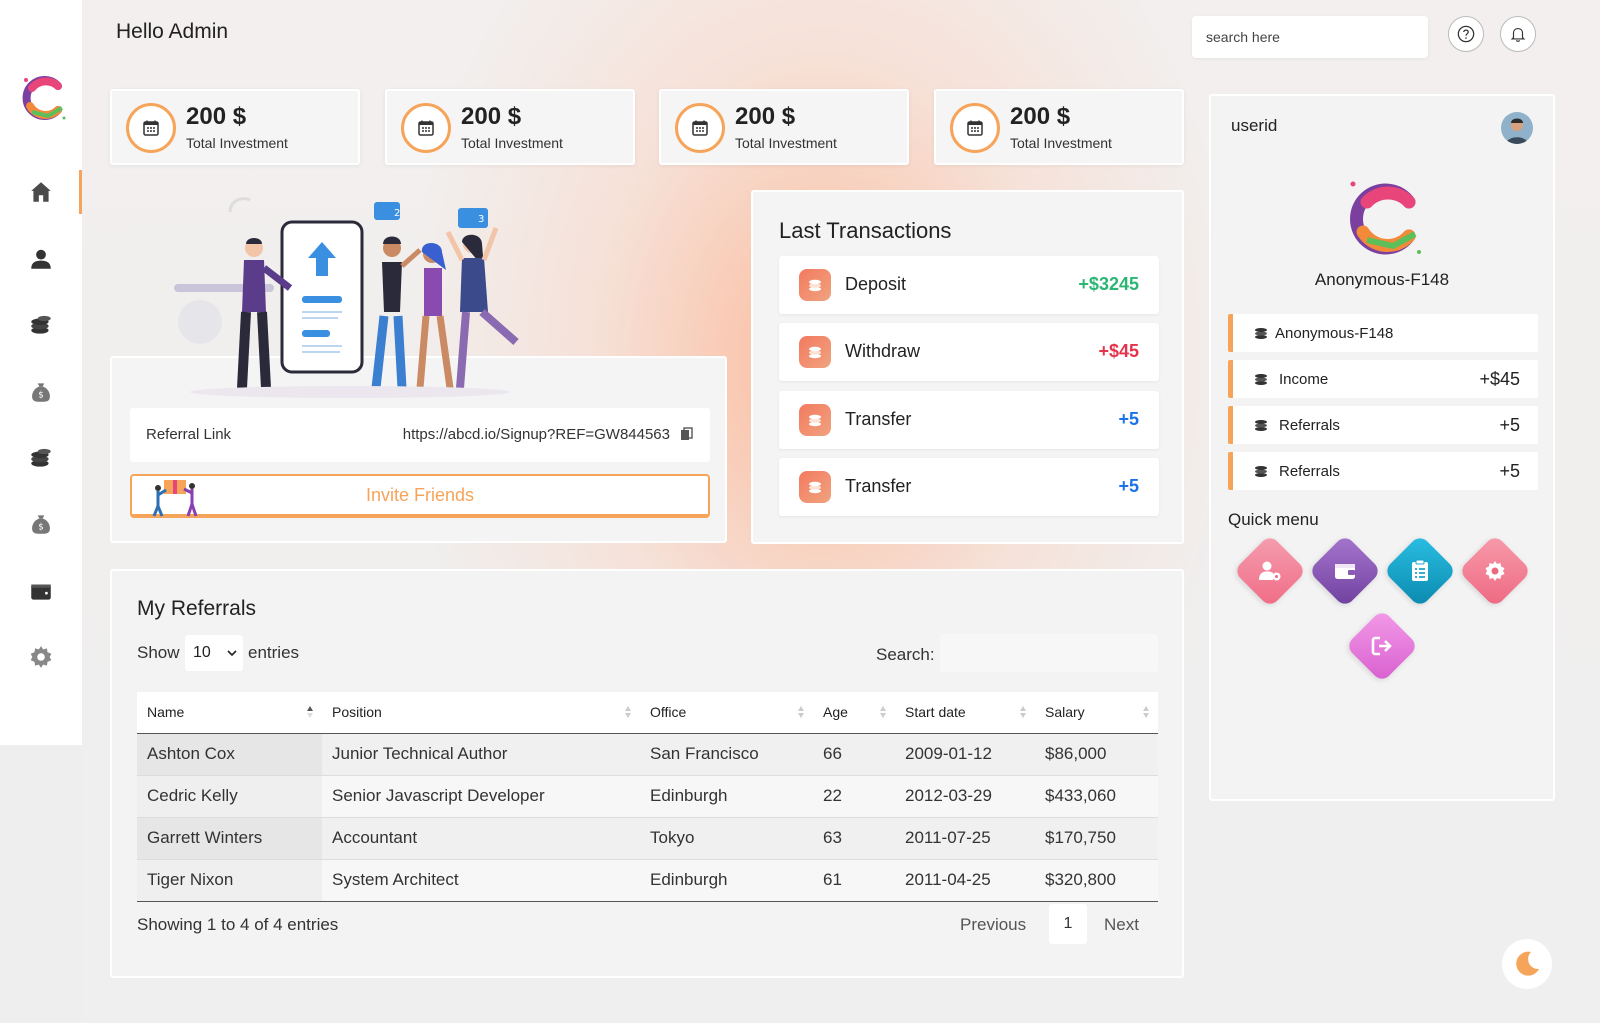 This screenshot has width=1600, height=1023. Describe the element at coordinates (172, 31) in the screenshot. I see `page-title: Hello Admin` at that location.